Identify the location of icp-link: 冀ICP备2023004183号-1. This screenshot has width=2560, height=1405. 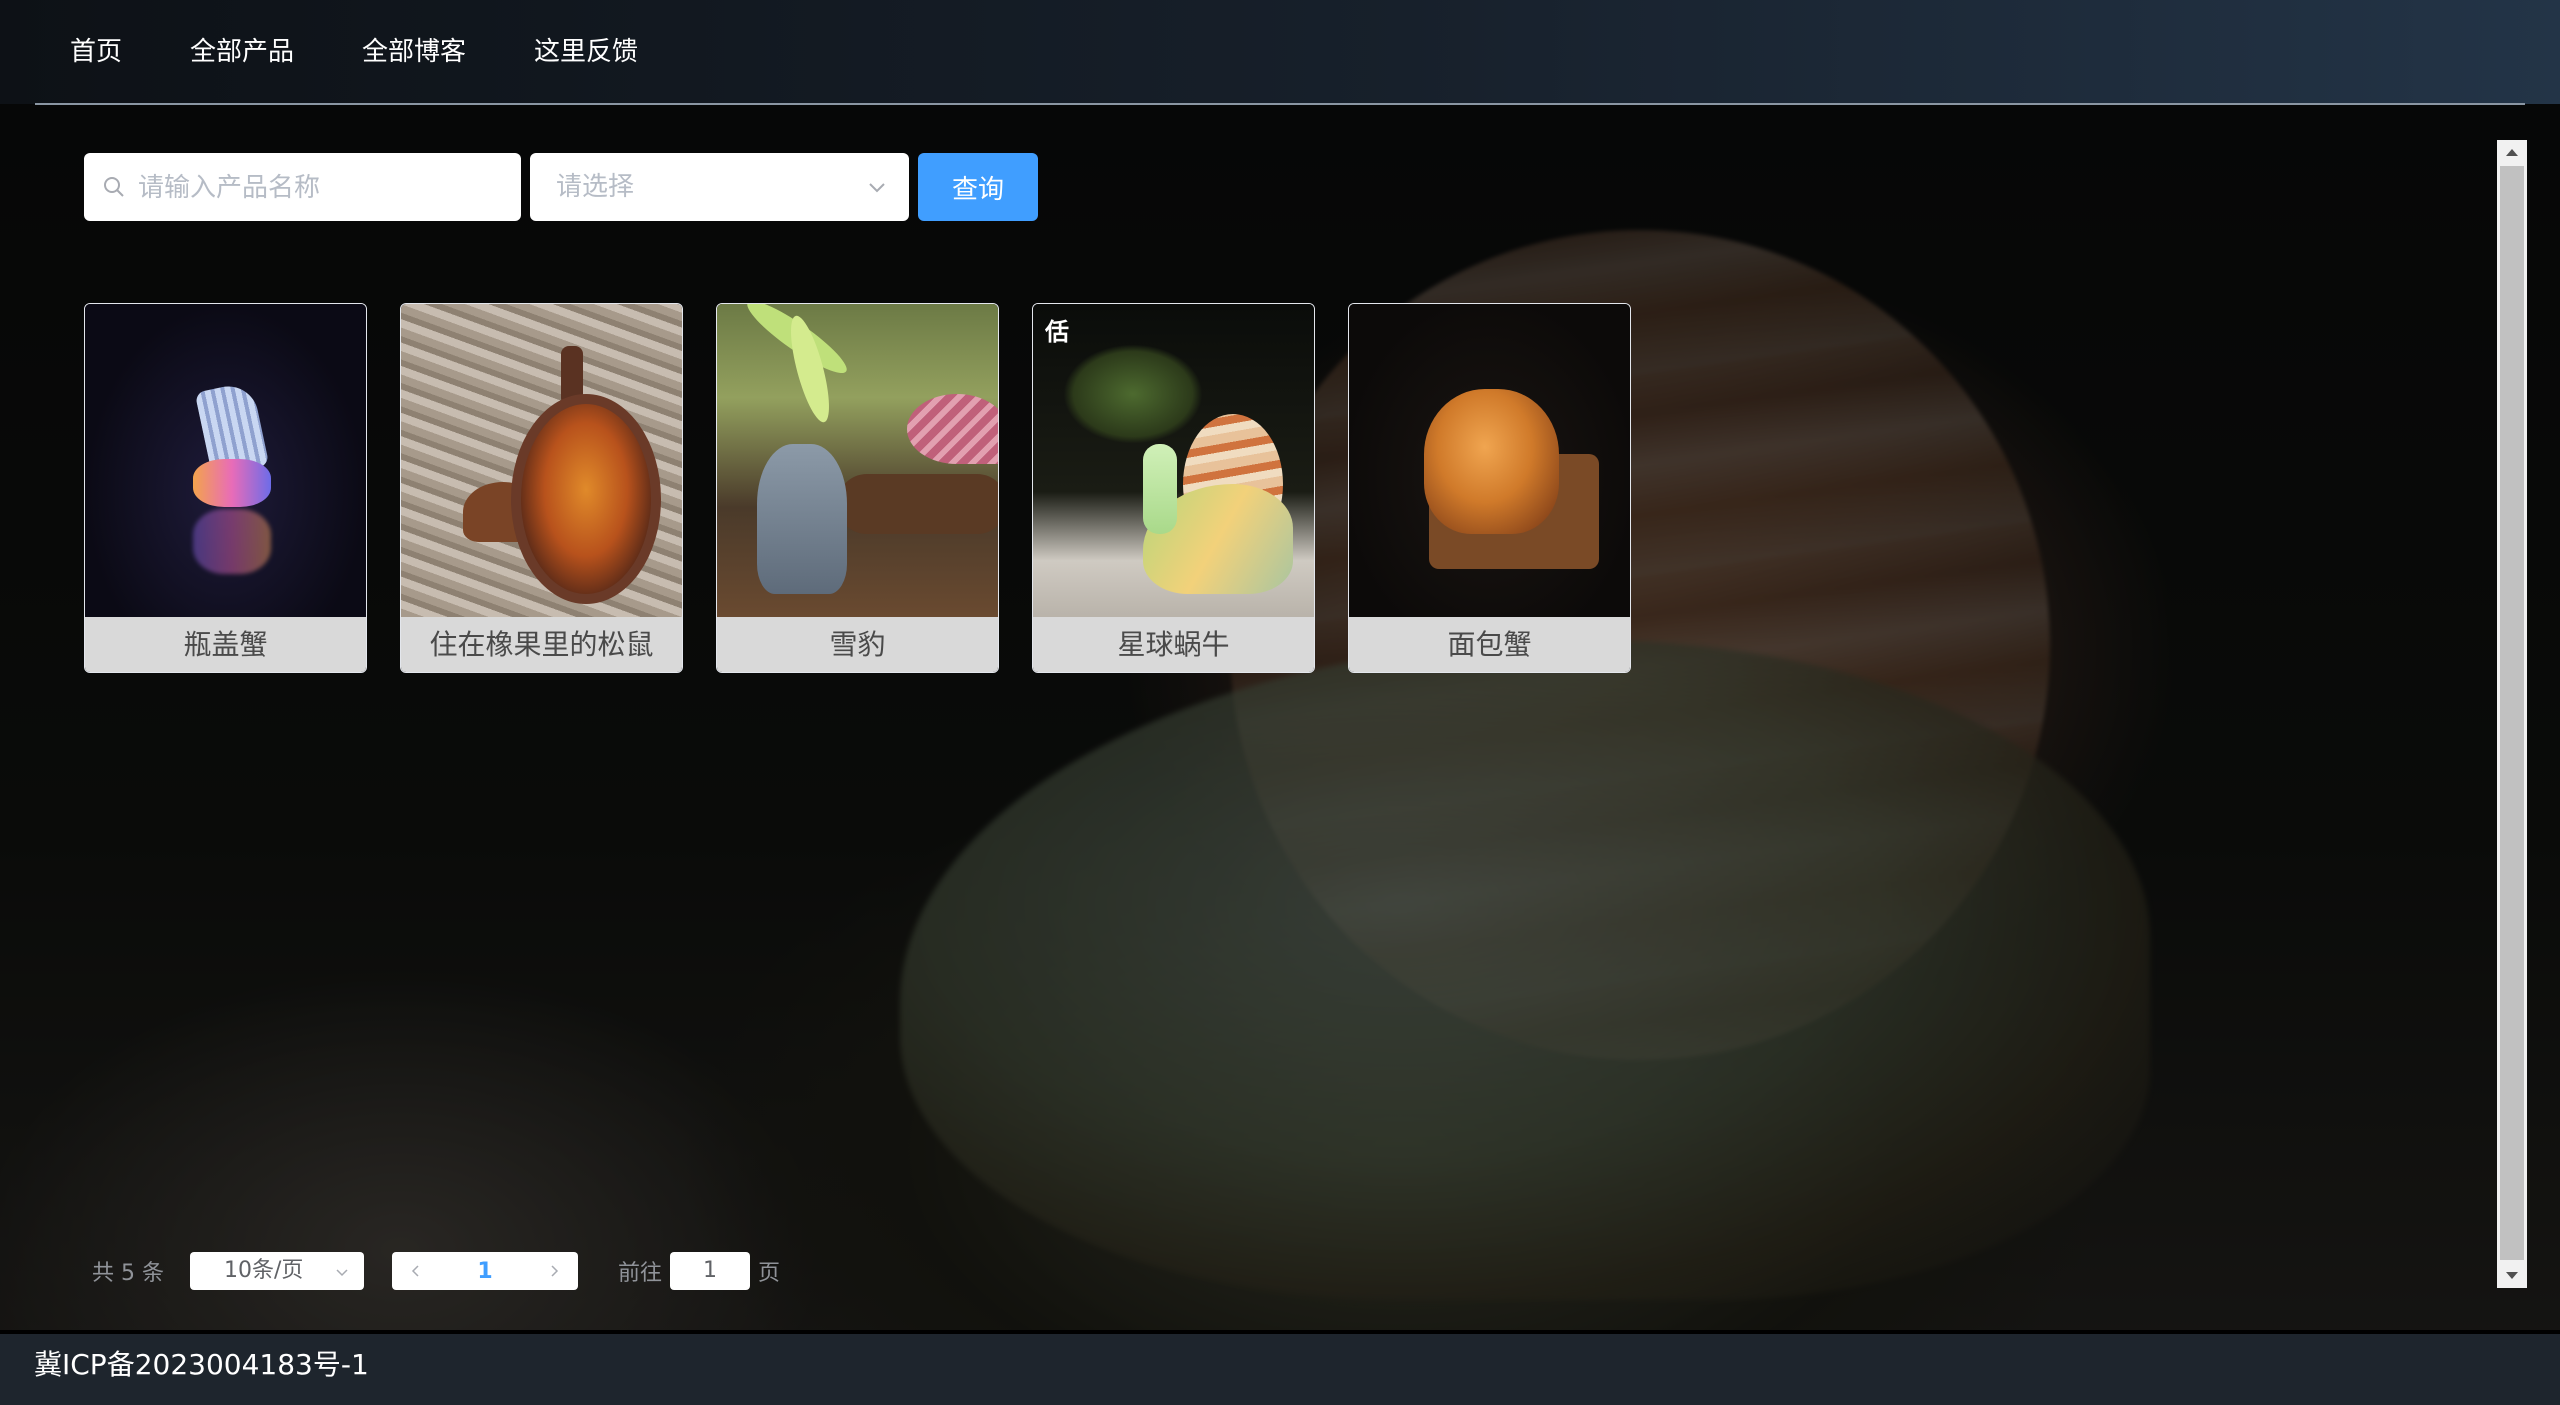
(201, 1365).